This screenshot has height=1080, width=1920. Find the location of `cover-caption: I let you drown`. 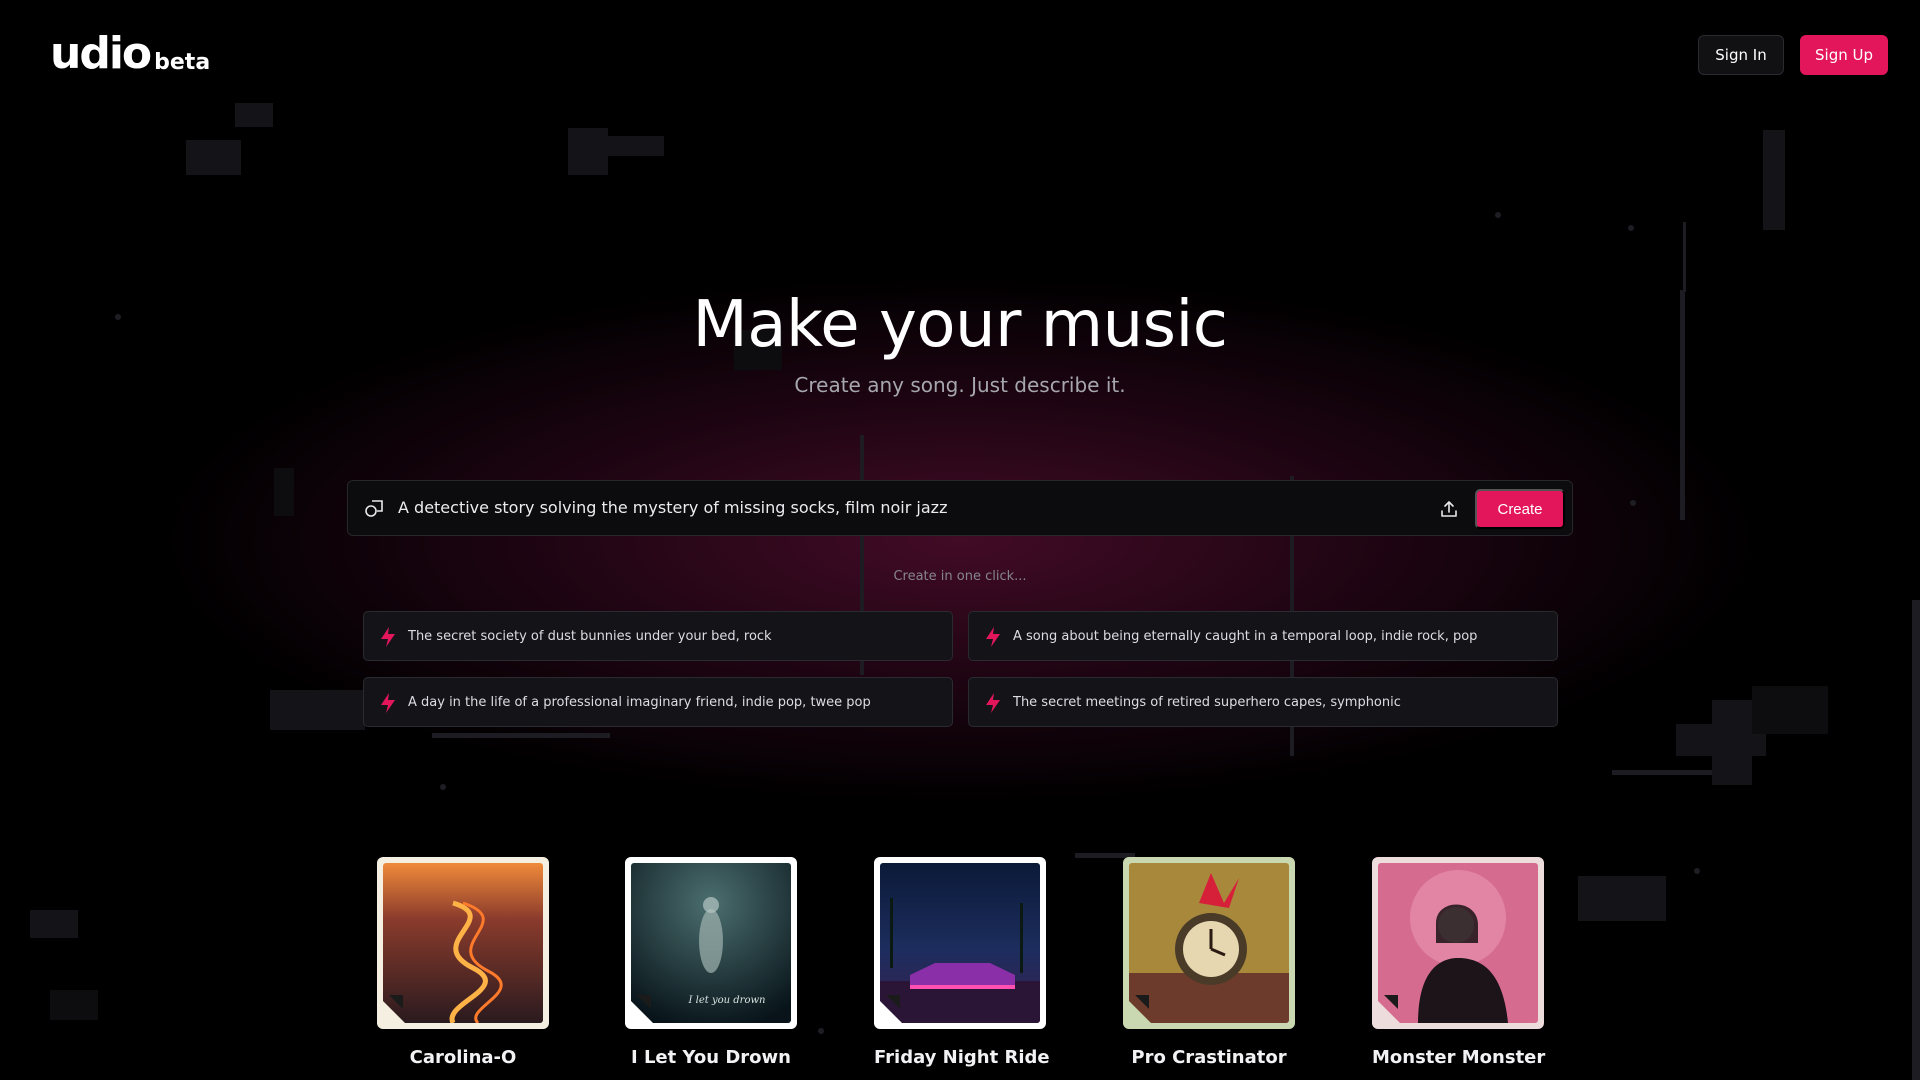

cover-caption: I let you drown is located at coordinates (727, 1000).